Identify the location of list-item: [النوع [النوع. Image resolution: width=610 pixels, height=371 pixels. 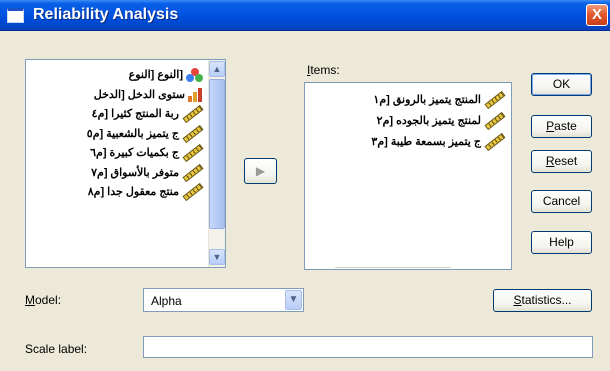
(117, 75).